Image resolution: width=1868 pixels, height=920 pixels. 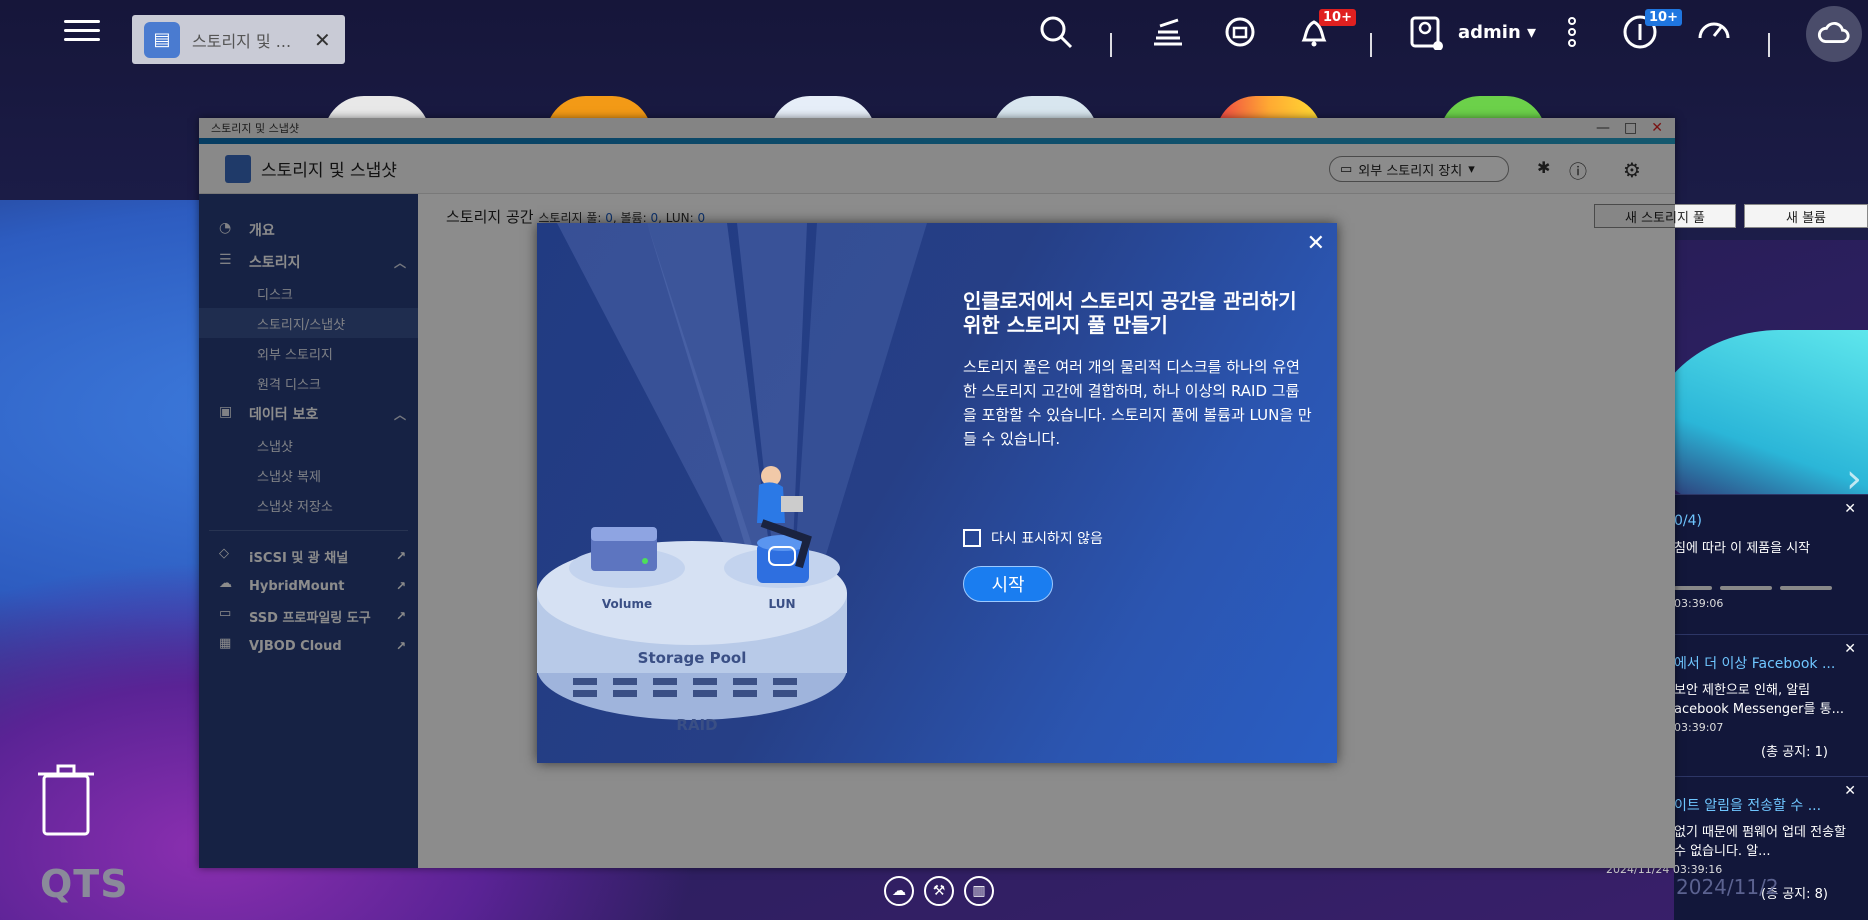 What do you see at coordinates (1806, 216) in the screenshot?
I see `new-volume-button: 새 볼륨` at bounding box center [1806, 216].